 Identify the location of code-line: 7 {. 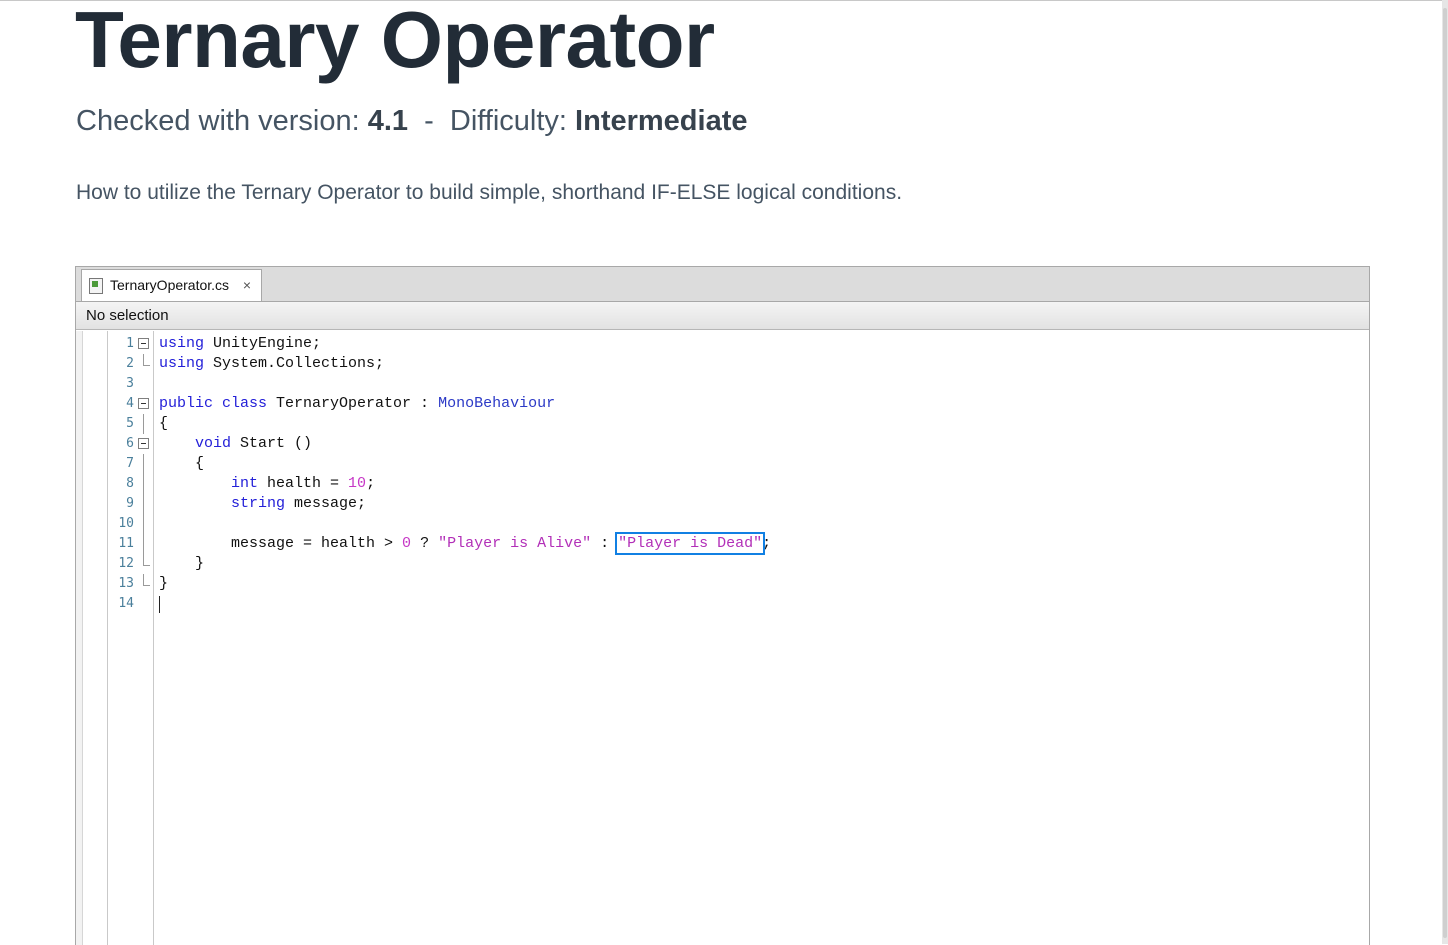
(722, 464).